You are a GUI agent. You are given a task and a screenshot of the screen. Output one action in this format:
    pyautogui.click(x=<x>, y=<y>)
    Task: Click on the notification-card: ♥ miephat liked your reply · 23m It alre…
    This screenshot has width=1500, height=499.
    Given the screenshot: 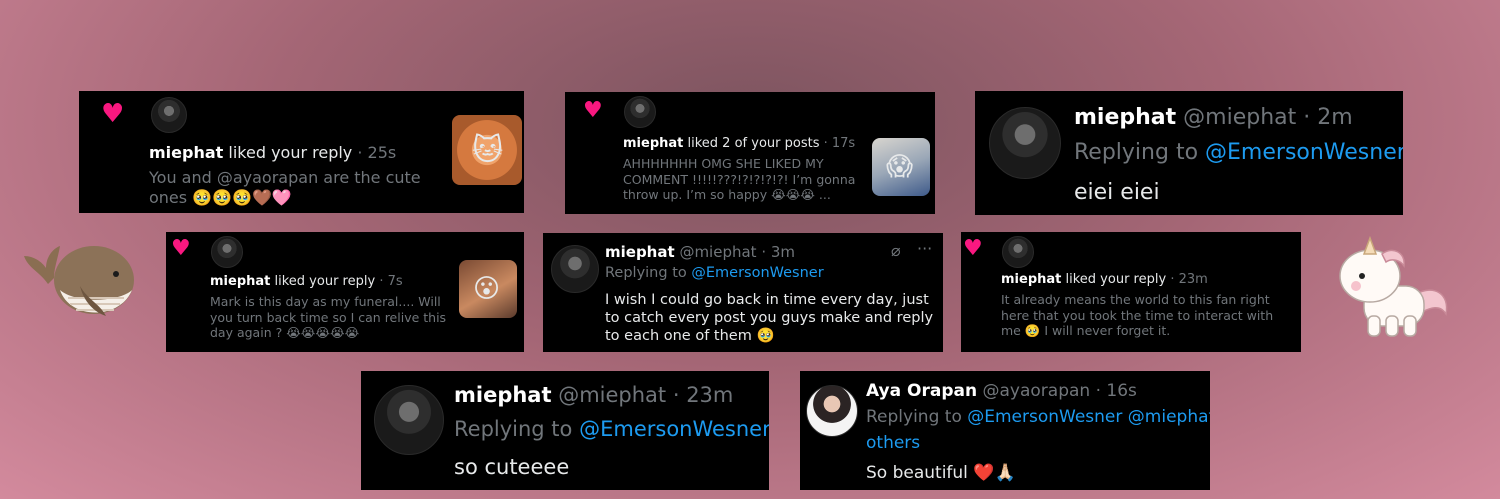 What is the action you would take?
    pyautogui.click(x=1131, y=292)
    